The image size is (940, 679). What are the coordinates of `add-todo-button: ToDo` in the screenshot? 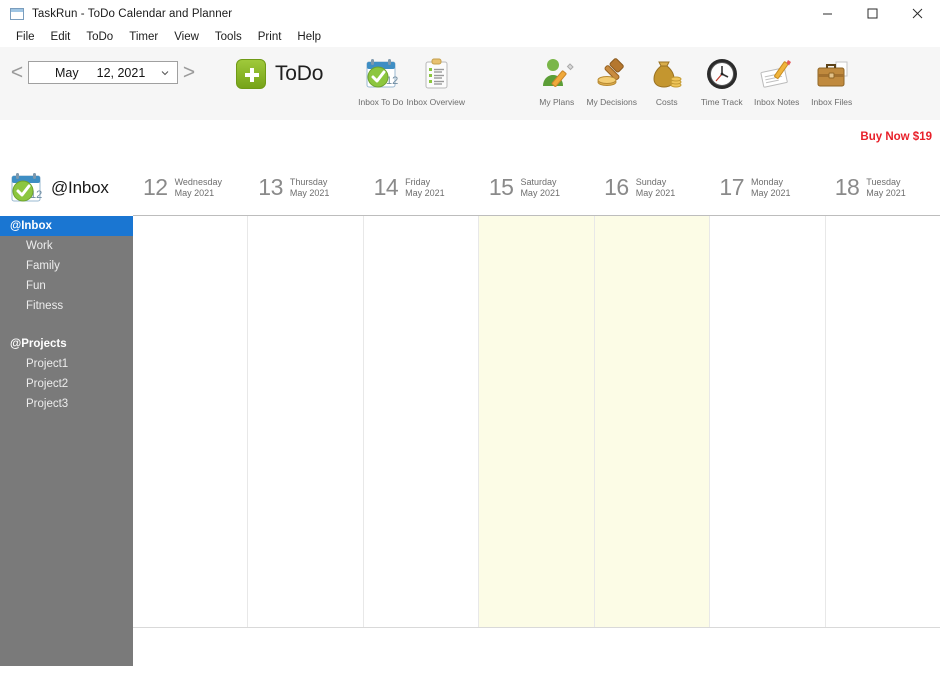 It's located at (279, 74).